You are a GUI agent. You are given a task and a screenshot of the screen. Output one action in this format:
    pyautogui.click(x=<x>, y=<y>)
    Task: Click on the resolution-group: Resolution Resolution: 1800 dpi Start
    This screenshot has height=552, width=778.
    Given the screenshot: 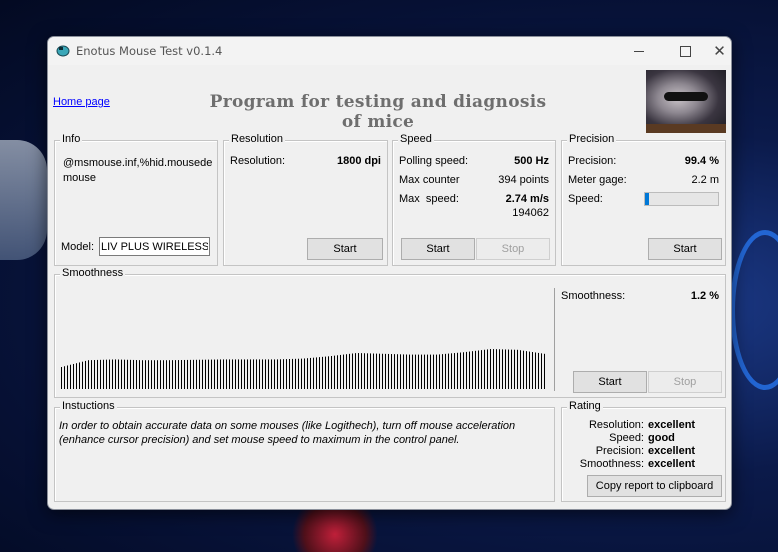 What is the action you would take?
    pyautogui.click(x=305, y=199)
    